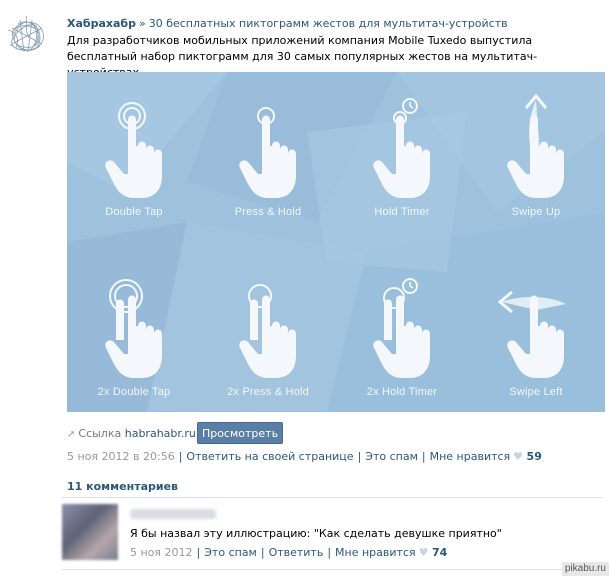 This screenshot has height=578, width=611. I want to click on comment-avatar, so click(90, 532).